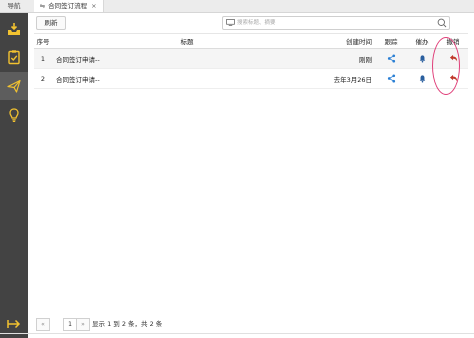 Image resolution: width=474 pixels, height=338 pixels. What do you see at coordinates (14, 324) in the screenshot?
I see `exit-icon` at bounding box center [14, 324].